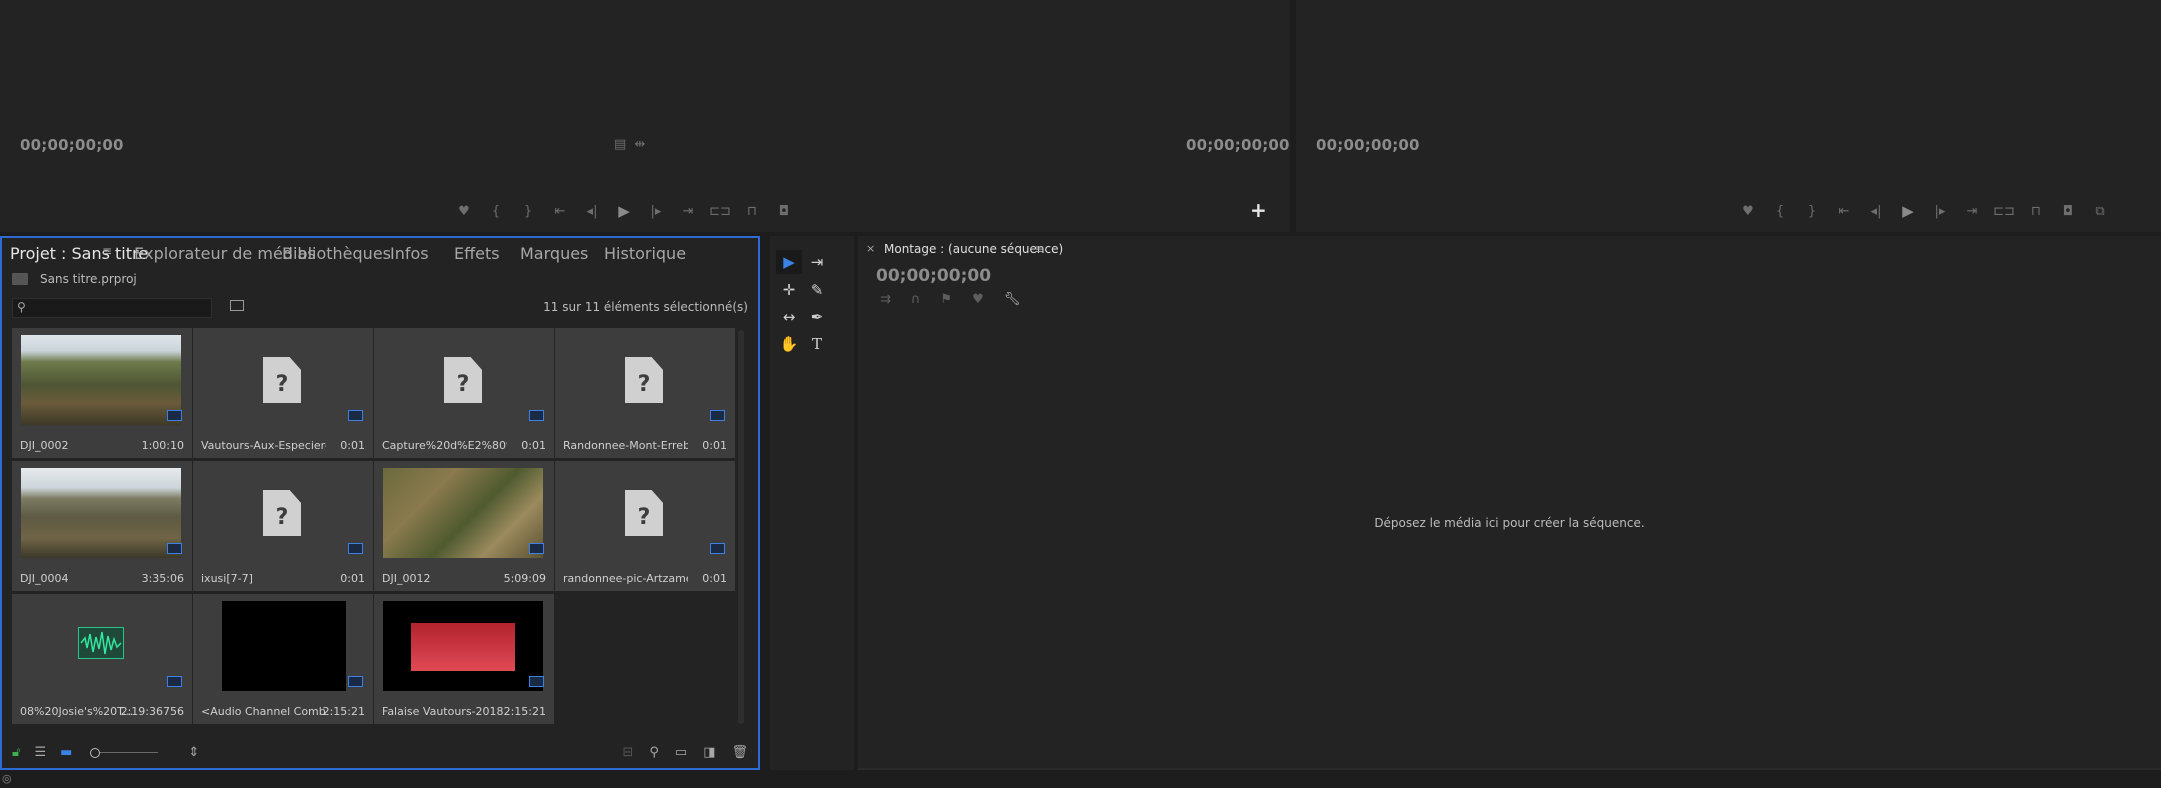  I want to click on media-duration: 2:19:36756, so click(152, 711).